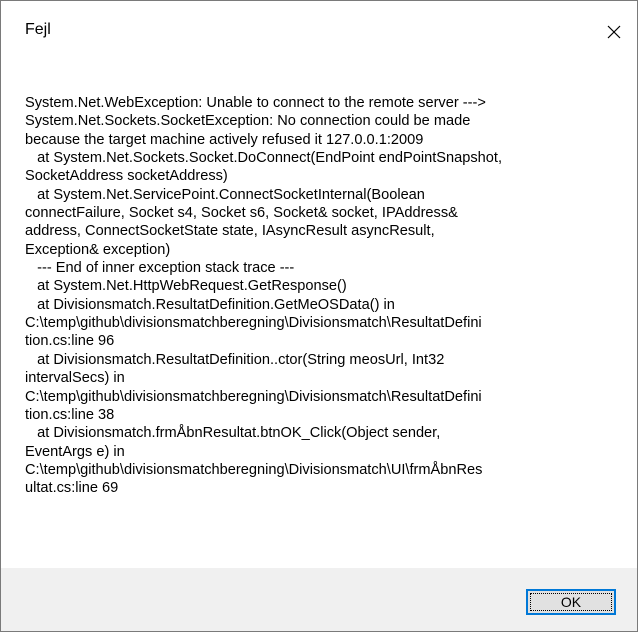 This screenshot has width=638, height=632. What do you see at coordinates (38, 29) in the screenshot?
I see `dialog-title: Fejl` at bounding box center [38, 29].